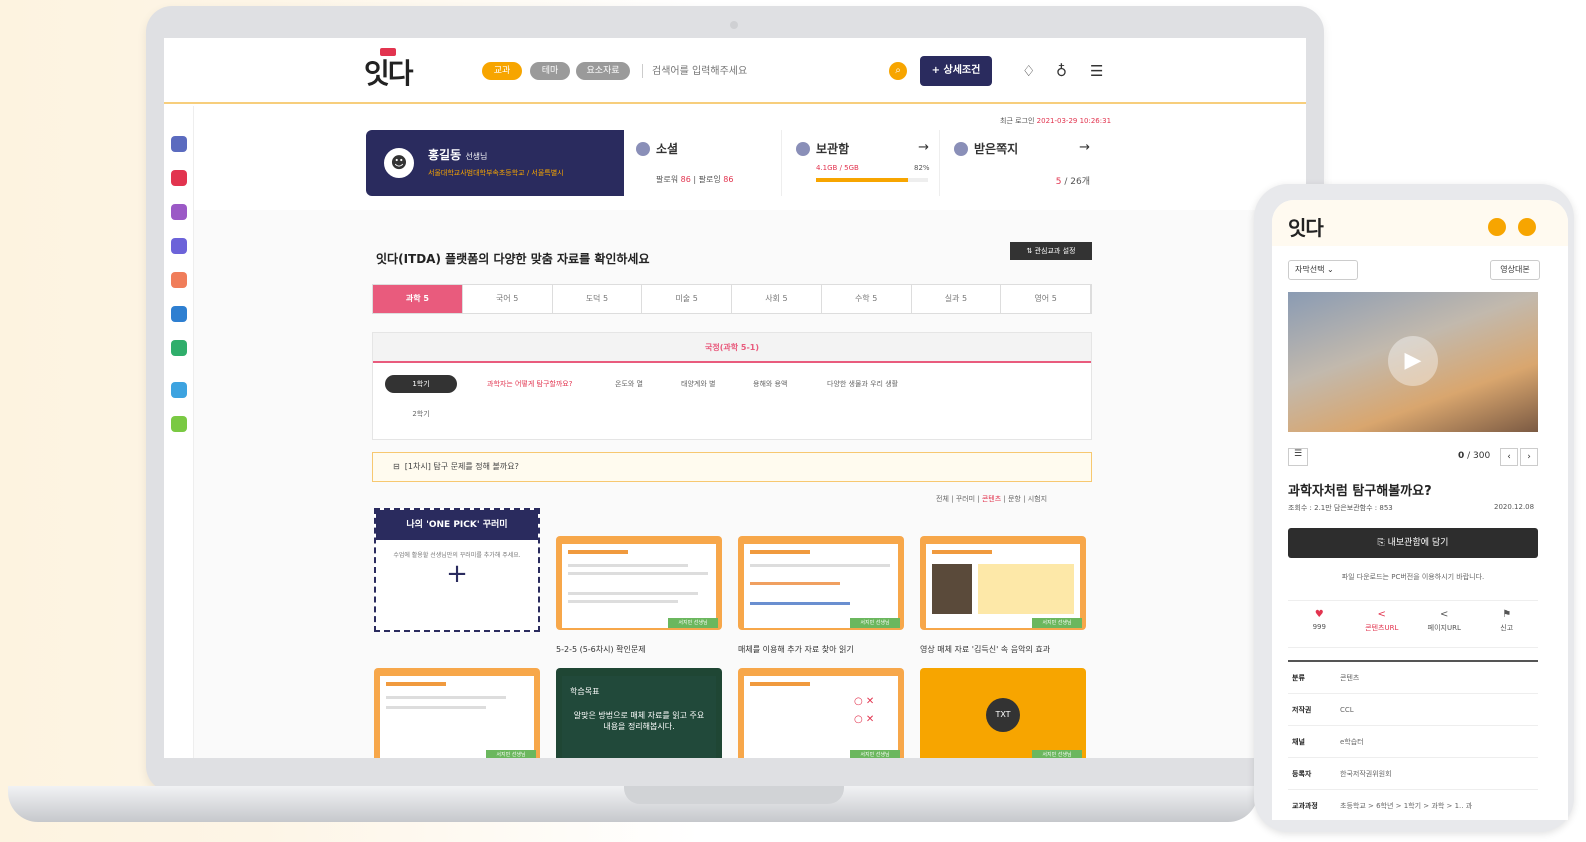 This screenshot has height=842, width=1586. I want to click on pill-subject: 교과, so click(502, 71).